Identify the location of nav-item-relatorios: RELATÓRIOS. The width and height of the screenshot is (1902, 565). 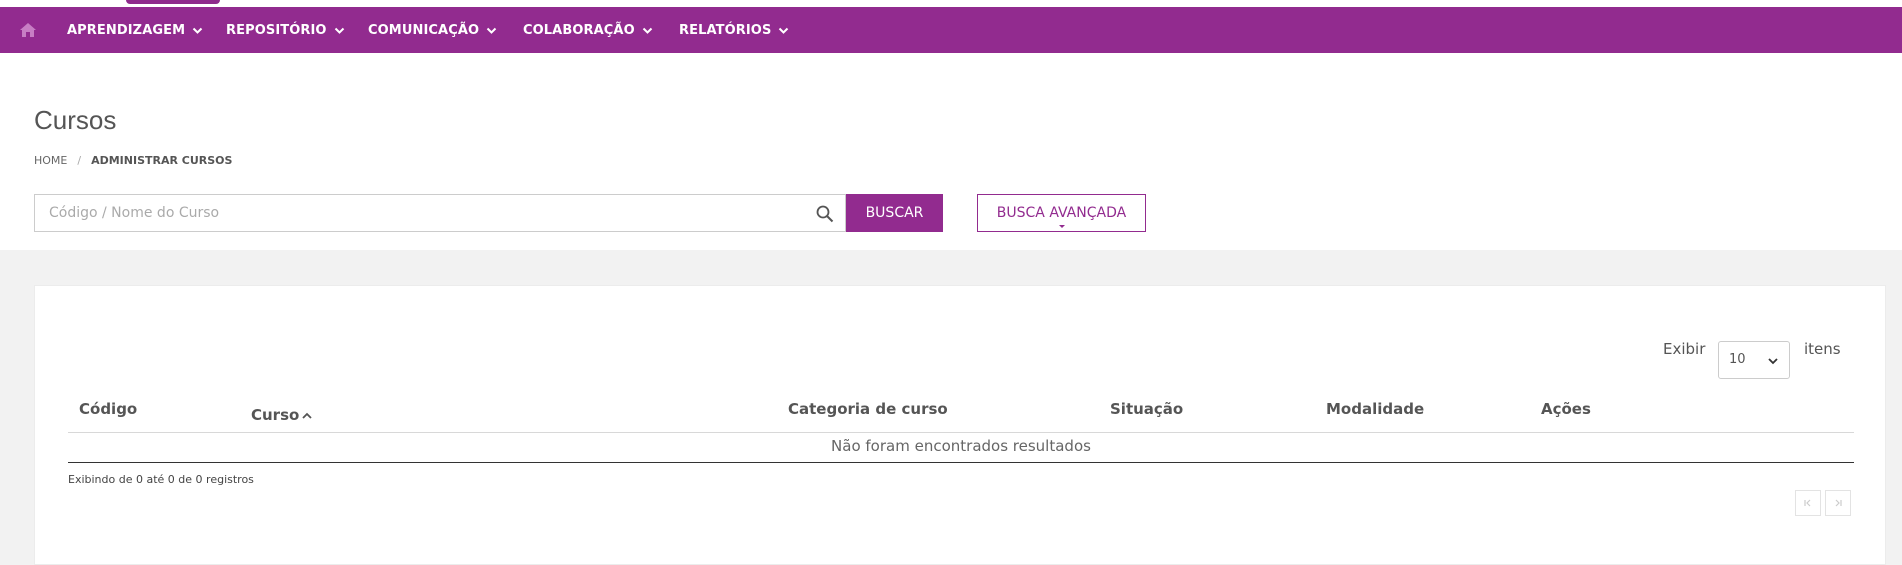
(734, 30).